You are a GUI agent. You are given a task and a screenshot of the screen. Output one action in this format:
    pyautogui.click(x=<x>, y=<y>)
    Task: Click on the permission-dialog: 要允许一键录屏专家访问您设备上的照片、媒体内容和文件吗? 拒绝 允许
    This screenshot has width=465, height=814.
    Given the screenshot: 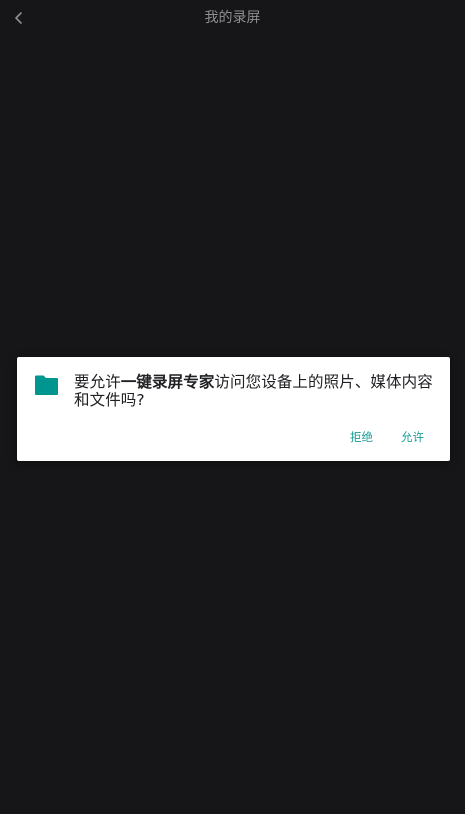 What is the action you would take?
    pyautogui.click(x=233, y=409)
    